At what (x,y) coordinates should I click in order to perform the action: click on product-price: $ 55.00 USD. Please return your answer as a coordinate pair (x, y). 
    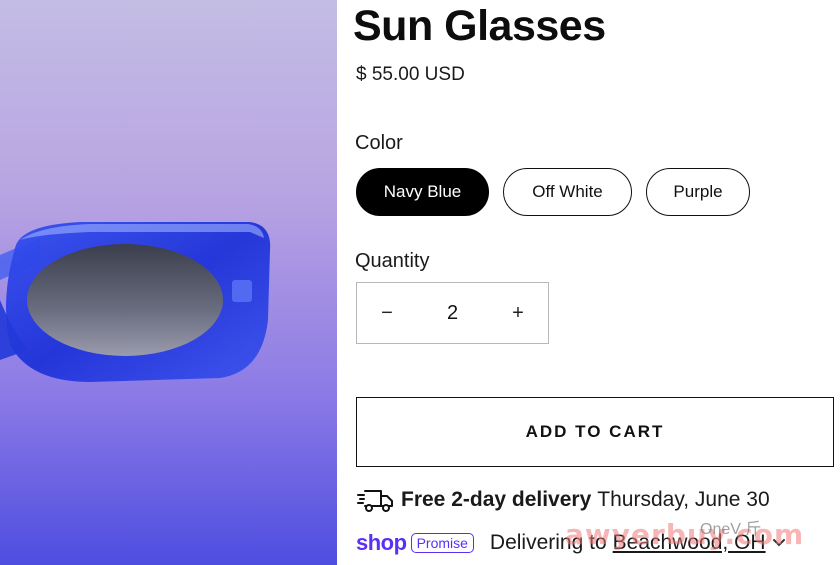
    Looking at the image, I should click on (410, 74).